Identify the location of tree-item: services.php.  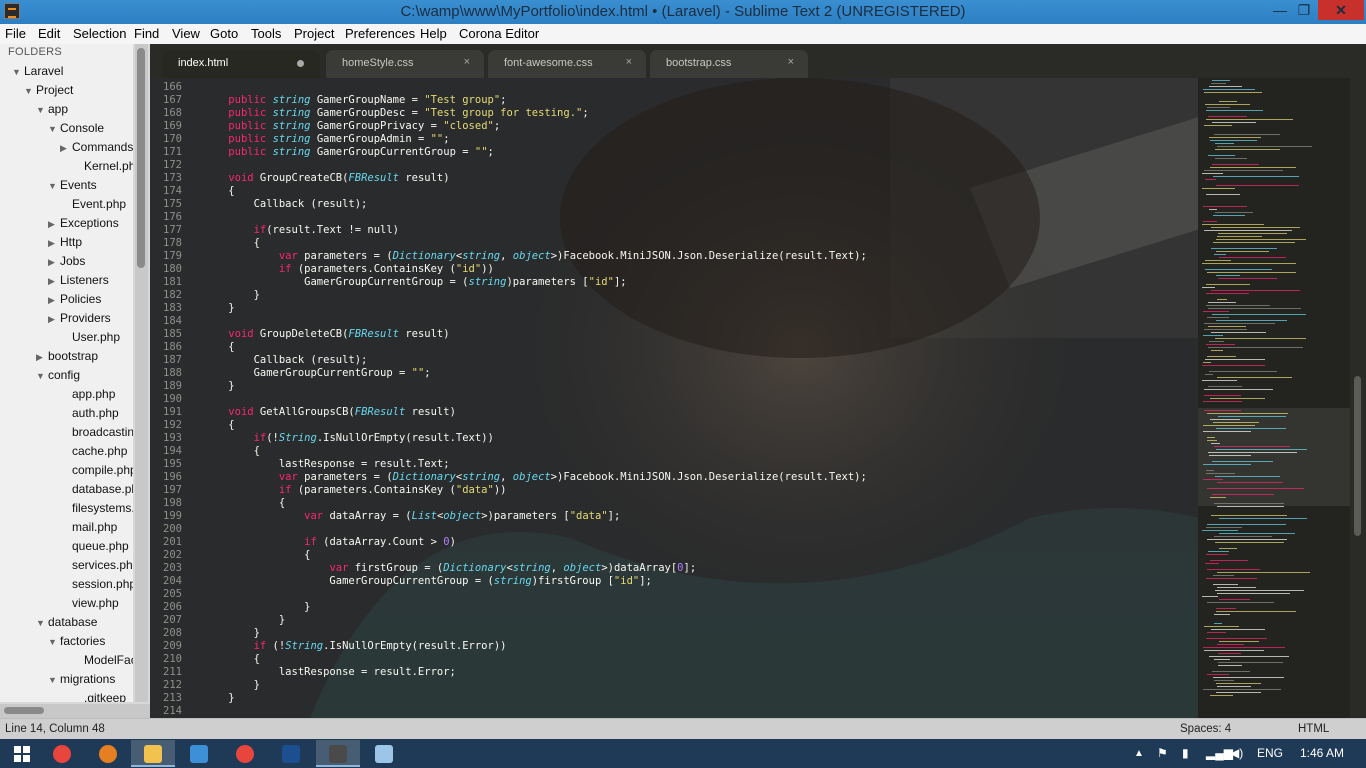
(96, 565).